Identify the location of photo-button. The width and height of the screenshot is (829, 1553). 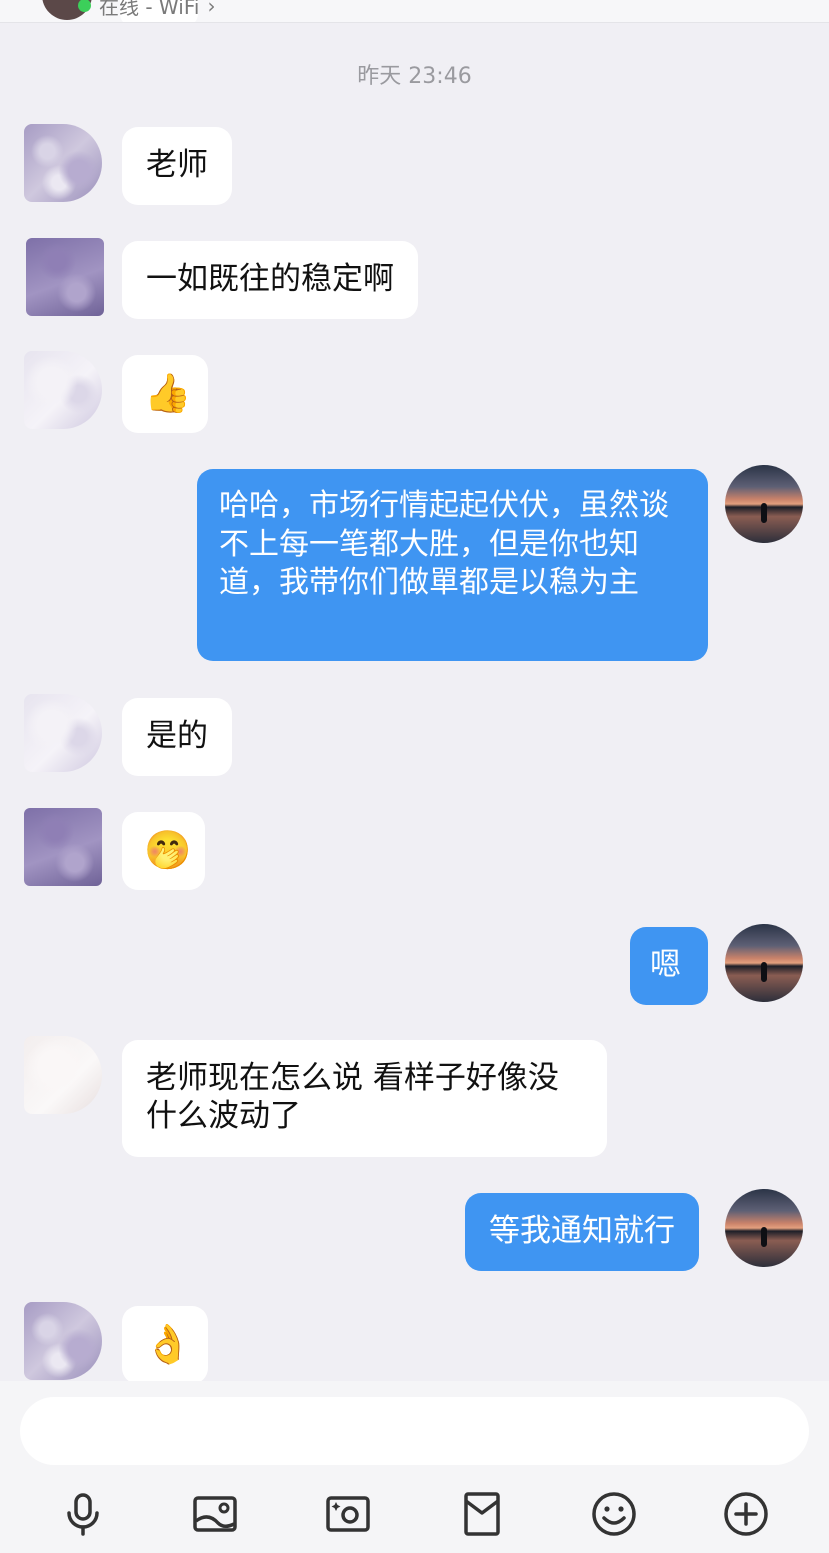
(215, 1514).